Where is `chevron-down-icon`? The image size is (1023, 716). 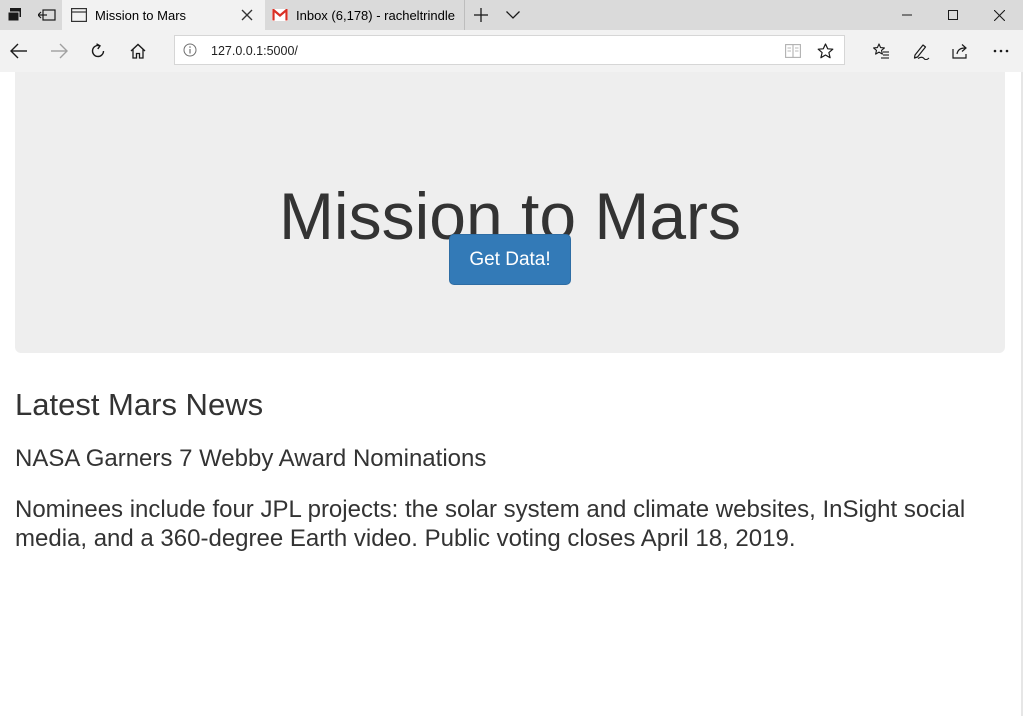 chevron-down-icon is located at coordinates (513, 15).